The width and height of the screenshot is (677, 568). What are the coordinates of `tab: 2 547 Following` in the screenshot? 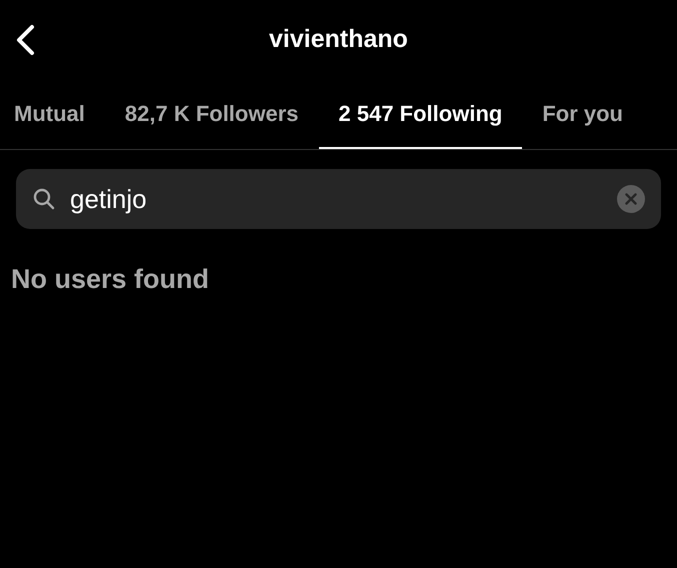 It's located at (420, 114).